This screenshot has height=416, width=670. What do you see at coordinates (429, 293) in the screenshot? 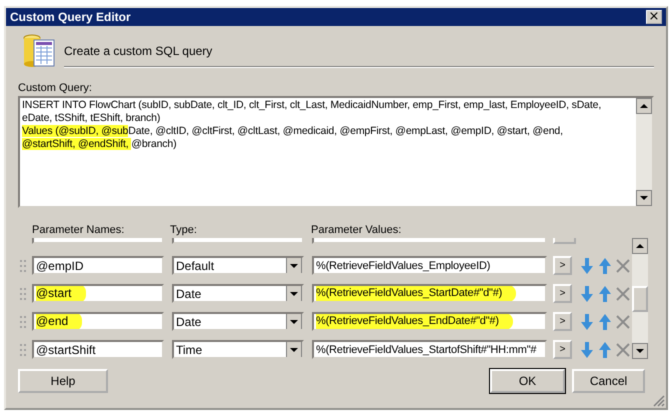
I see `input-field: %(RetrieveFieldValues_StartDate#"d"#)` at bounding box center [429, 293].